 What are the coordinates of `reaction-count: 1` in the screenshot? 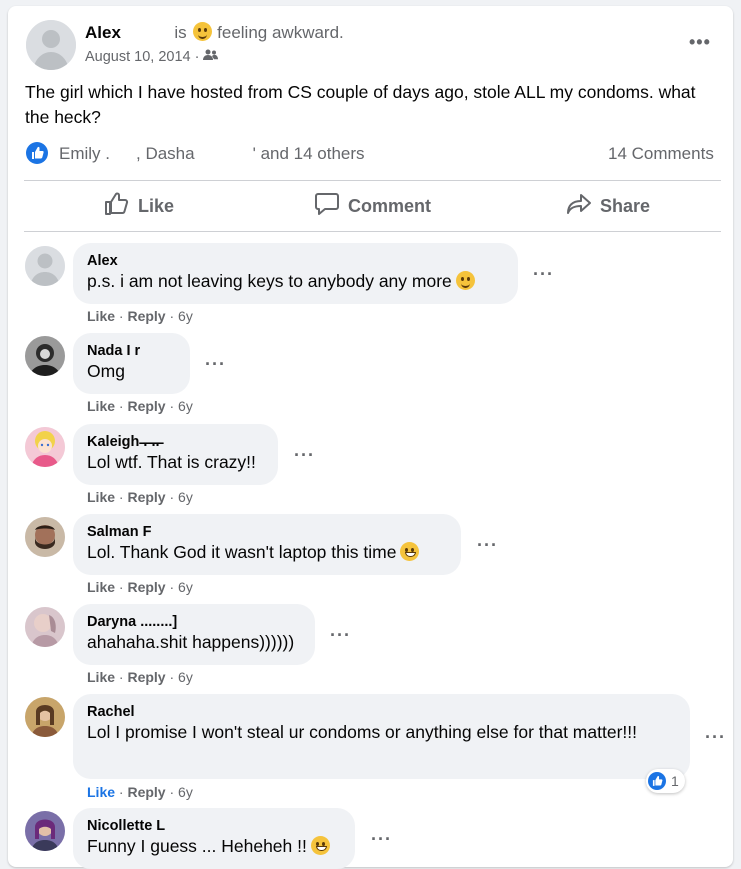 It's located at (675, 781).